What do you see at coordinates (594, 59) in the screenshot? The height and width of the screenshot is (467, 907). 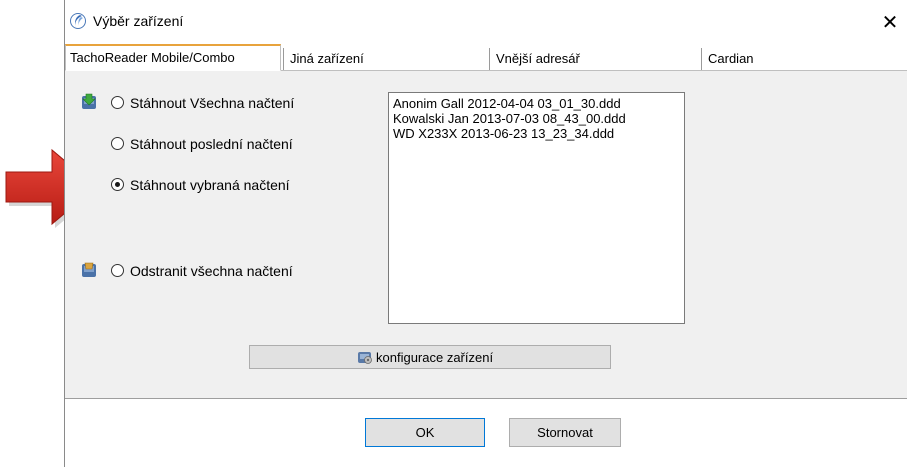 I see `tab-external-folder: Vnější adresář` at bounding box center [594, 59].